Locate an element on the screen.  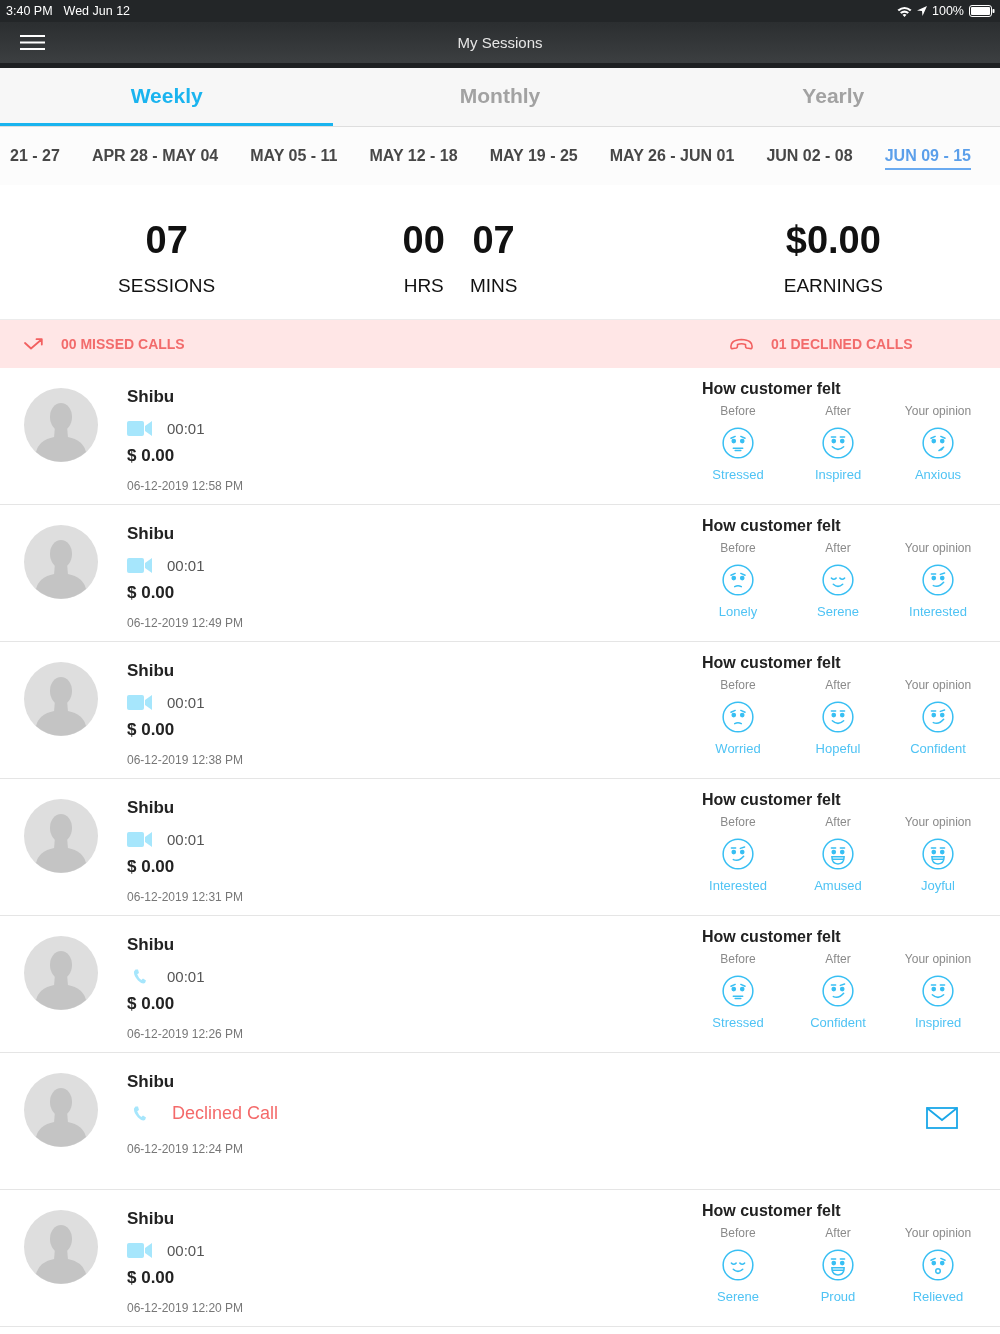
earnings-value: $0.00 is located at coordinates (833, 240).